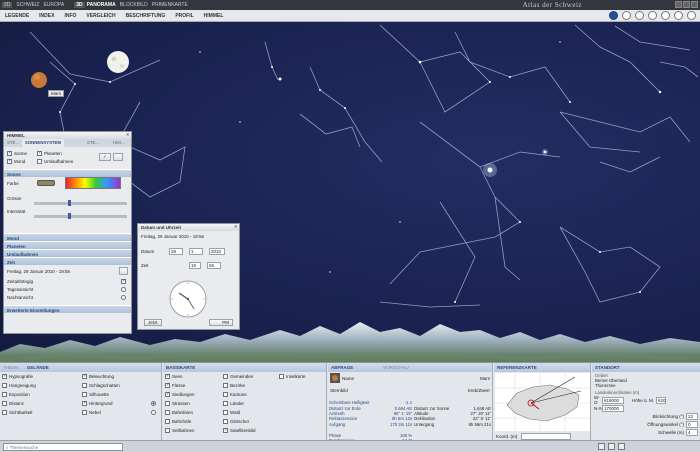  What do you see at coordinates (546, 436) in the screenshot?
I see `koord-field` at bounding box center [546, 436].